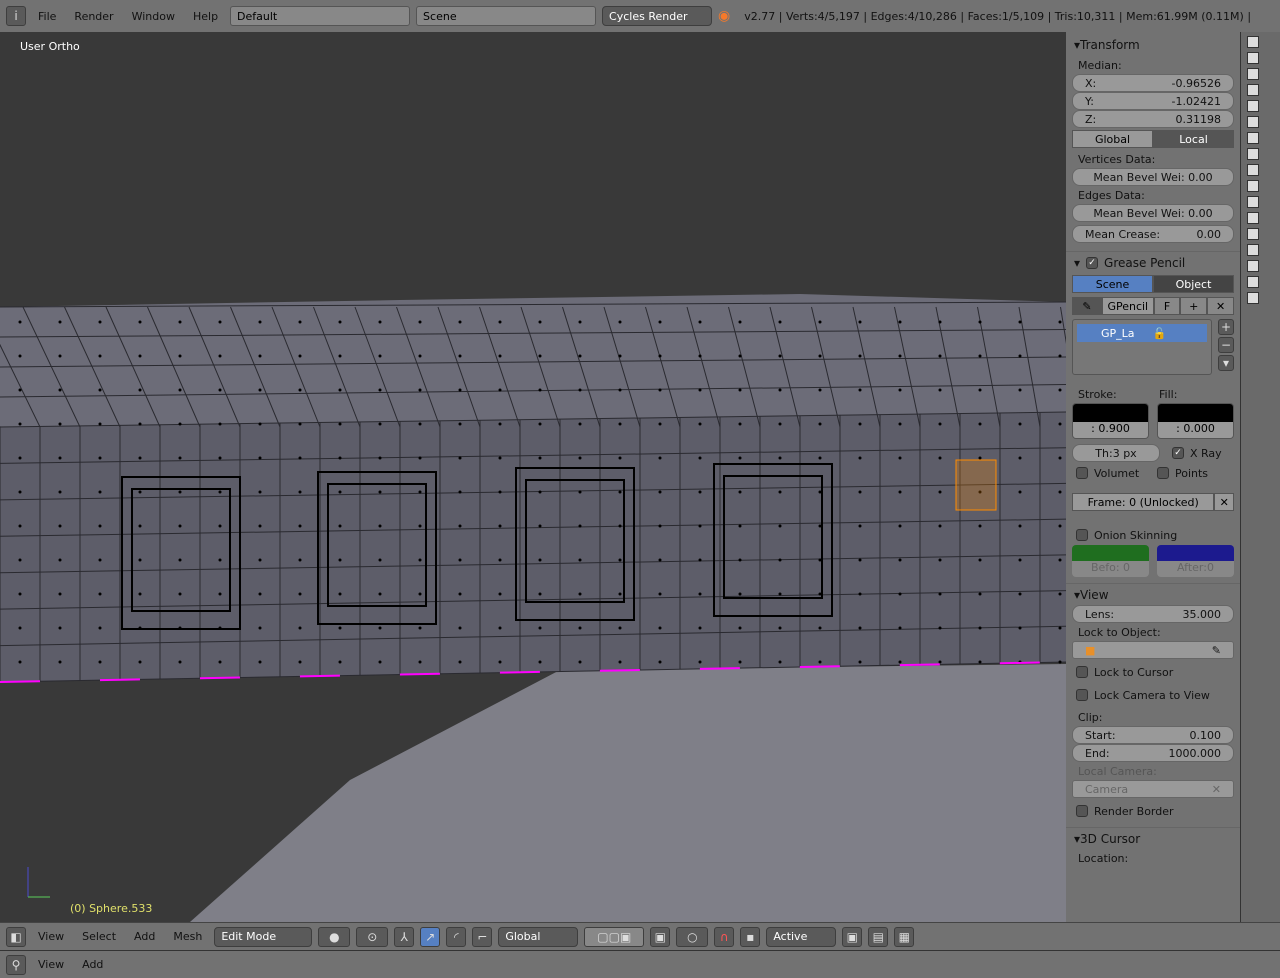 The image size is (1280, 978). What do you see at coordinates (1194, 306) in the screenshot?
I see `add-icon: +` at bounding box center [1194, 306].